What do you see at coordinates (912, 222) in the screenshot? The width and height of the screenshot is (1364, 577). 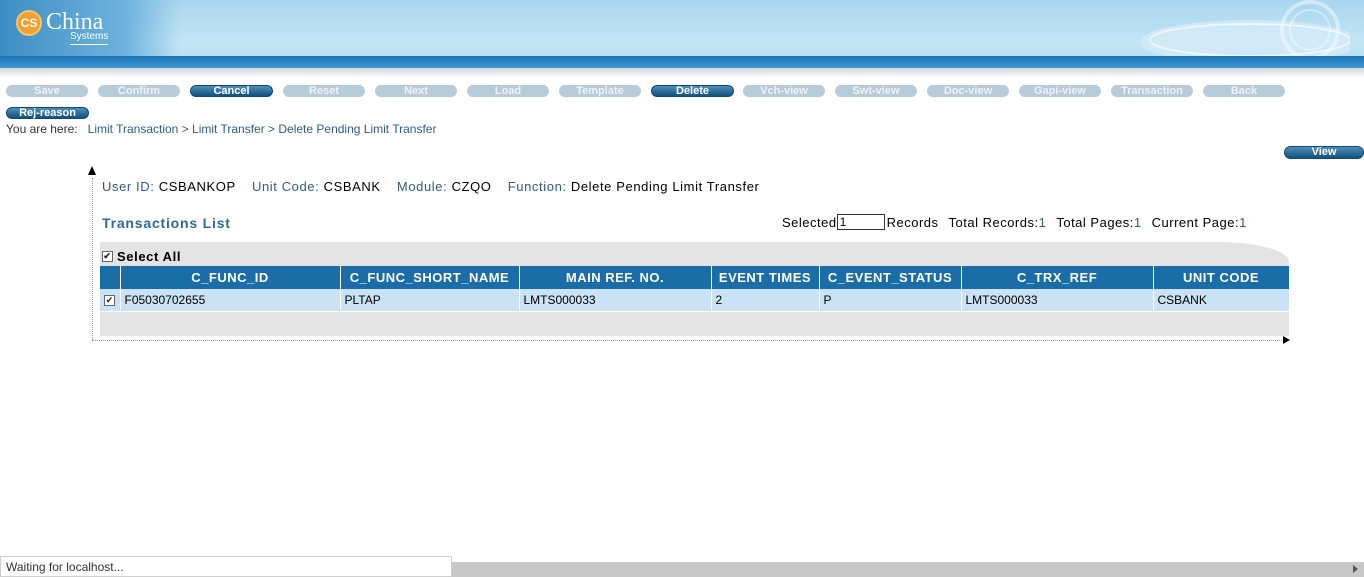 I see `records-label: Records` at bounding box center [912, 222].